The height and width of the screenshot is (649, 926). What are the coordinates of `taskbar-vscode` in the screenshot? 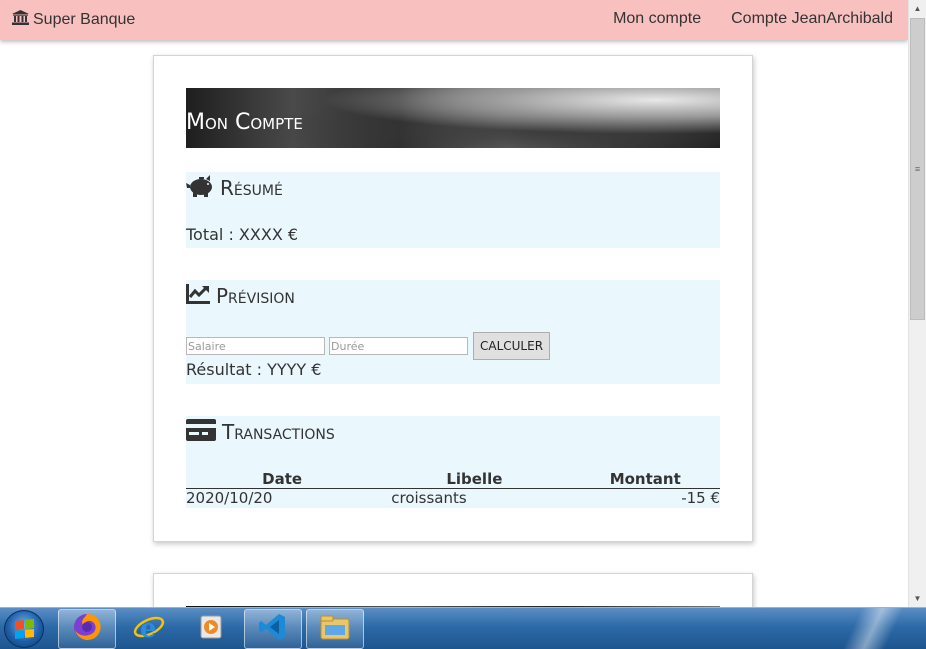 It's located at (273, 629).